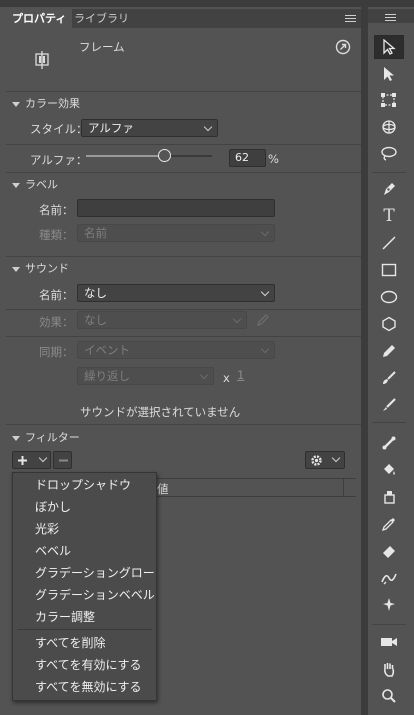 This screenshot has width=414, height=715. I want to click on alpha-slider-handle, so click(164, 155).